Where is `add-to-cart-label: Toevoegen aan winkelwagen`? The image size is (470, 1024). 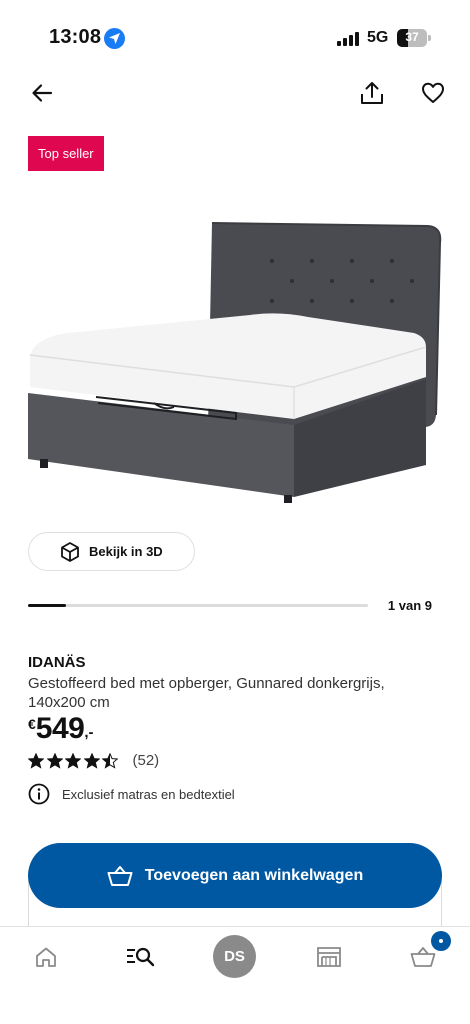 add-to-cart-label: Toevoegen aan winkelwagen is located at coordinates (254, 875).